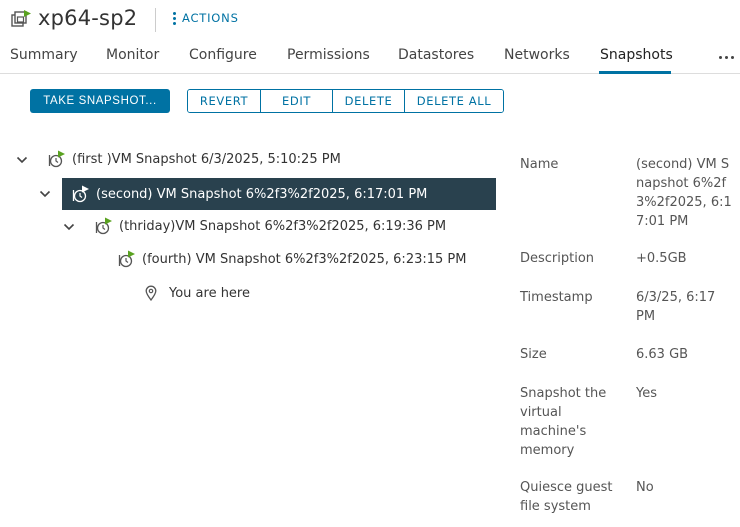  Describe the element at coordinates (155, 20) in the screenshot. I see `header-separator` at that location.